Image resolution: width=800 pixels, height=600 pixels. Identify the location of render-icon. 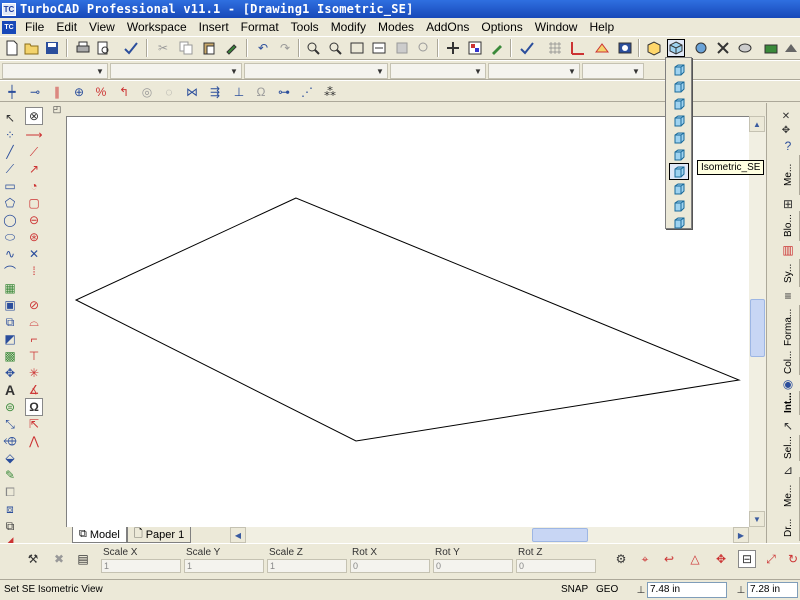
(701, 48).